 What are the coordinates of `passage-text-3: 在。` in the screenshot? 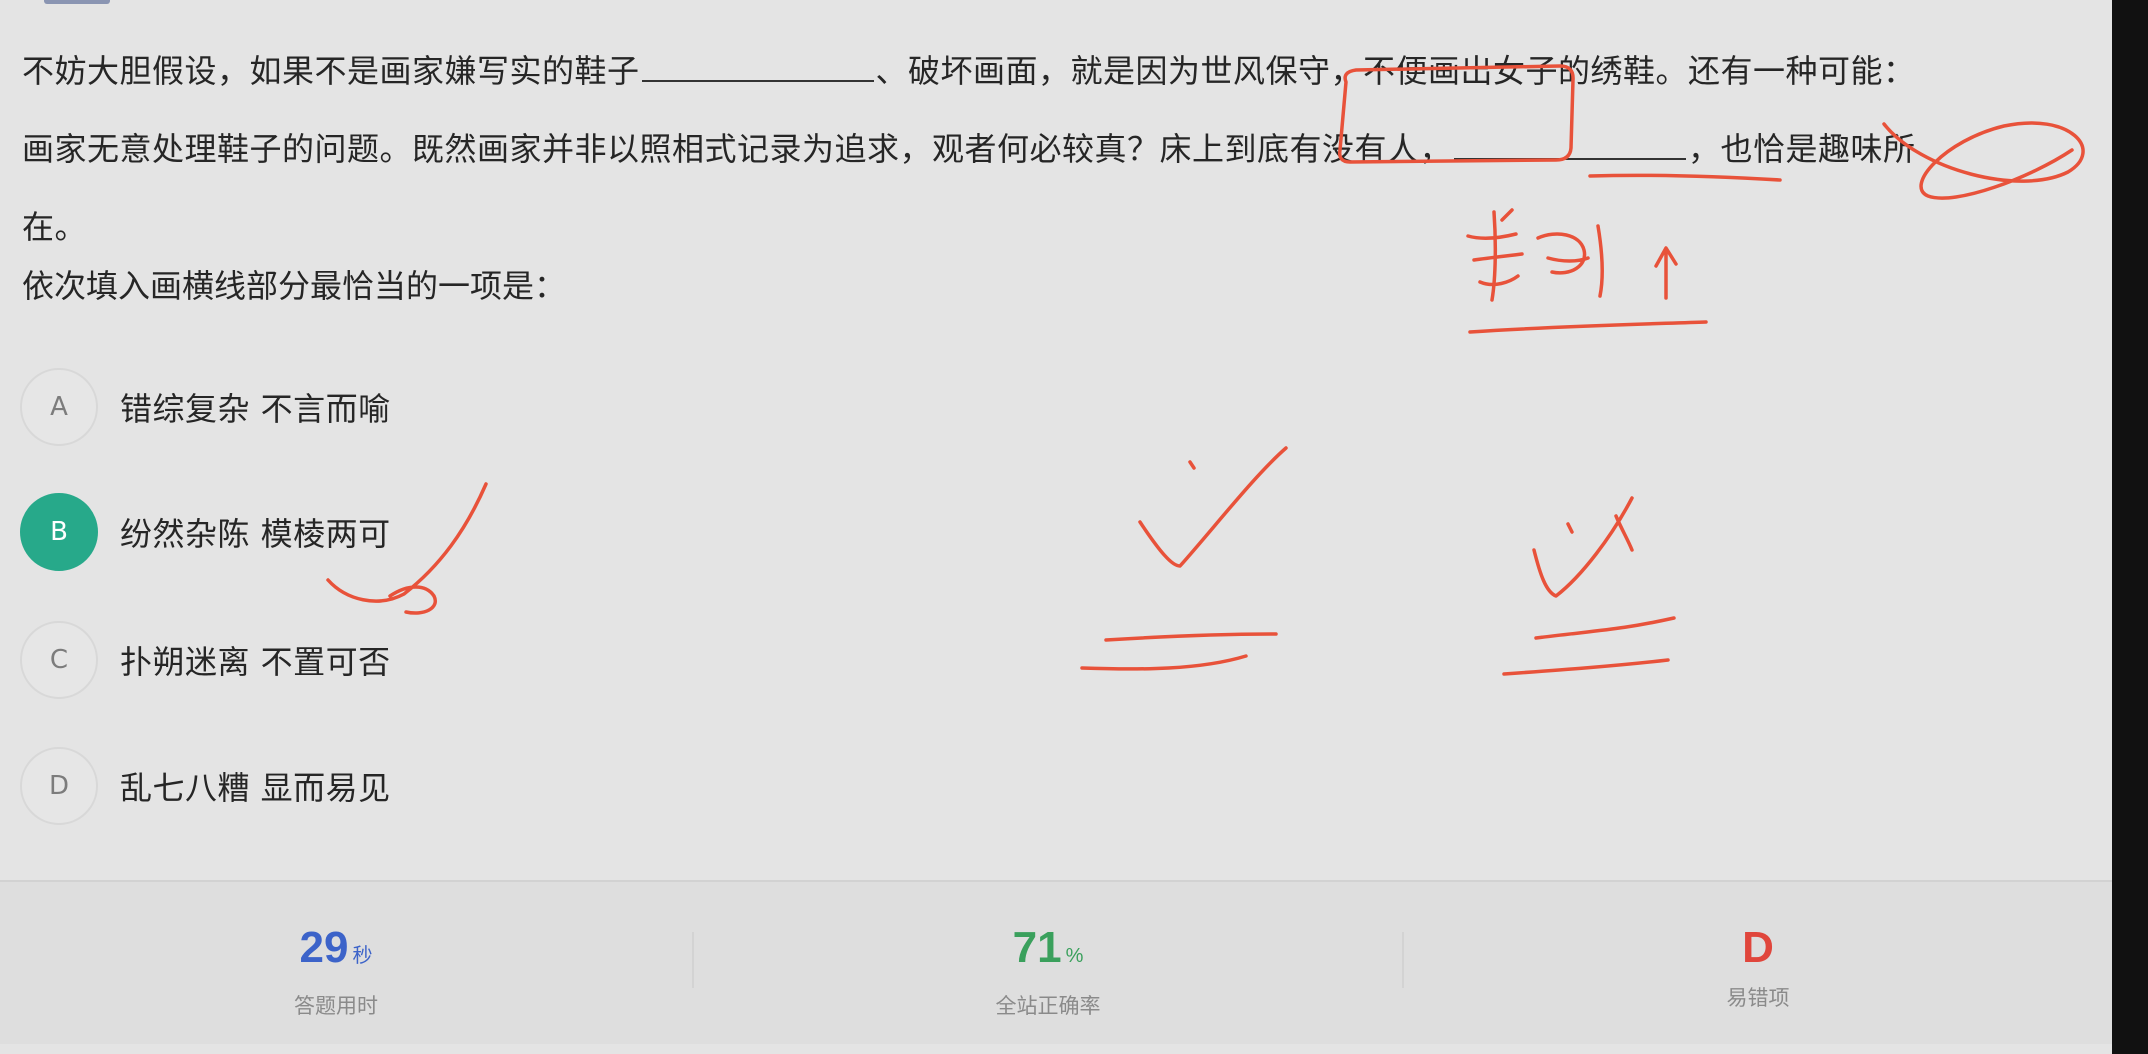 It's located at (55, 227).